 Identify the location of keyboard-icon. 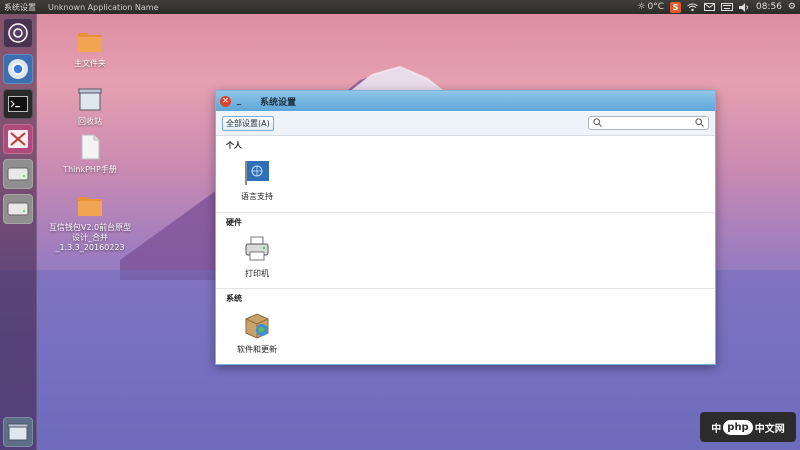
(726, 7).